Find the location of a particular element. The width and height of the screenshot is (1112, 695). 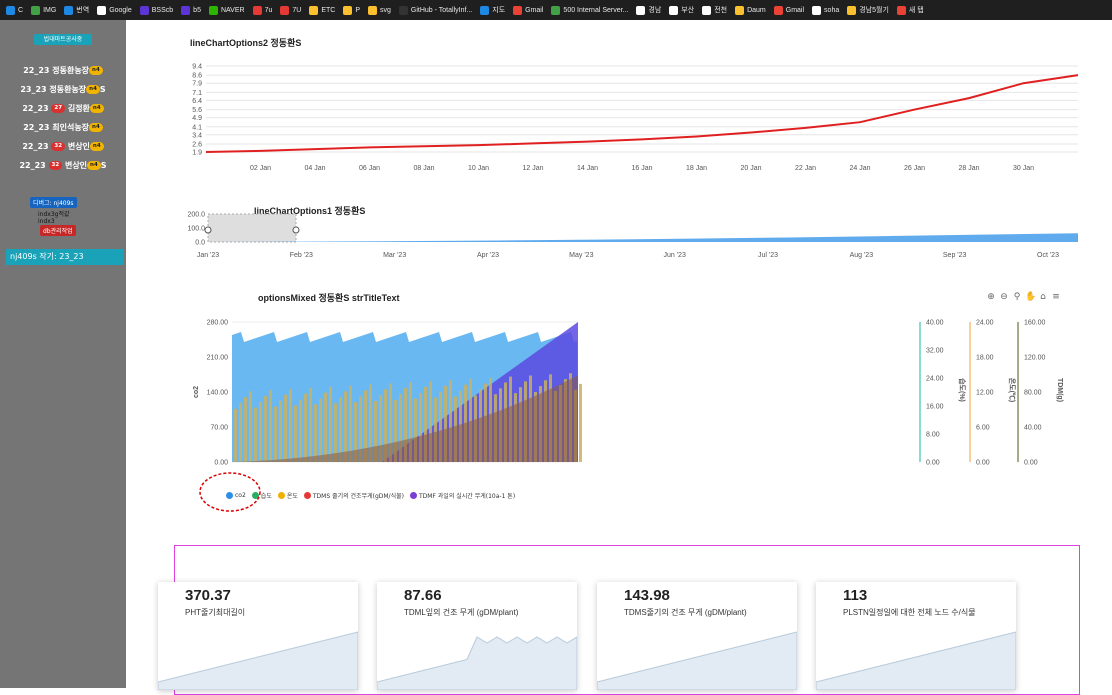

bookmark-item: 지도 is located at coordinates (492, 10).